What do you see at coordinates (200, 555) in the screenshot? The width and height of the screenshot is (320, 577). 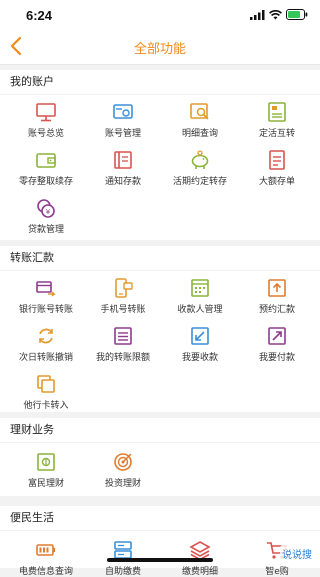 I see `function-item: 缴费明细` at bounding box center [200, 555].